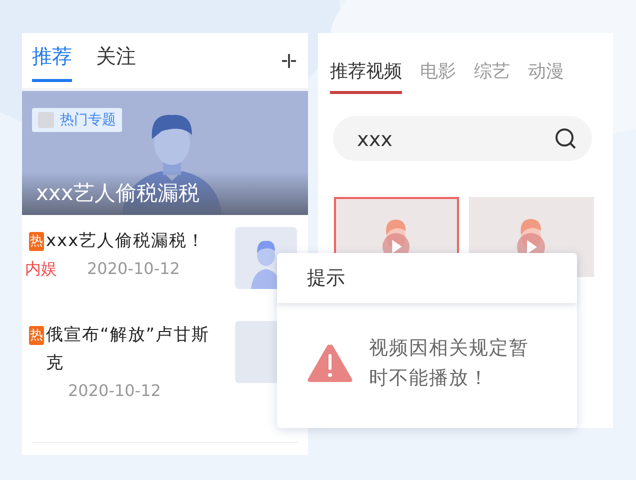 Image resolution: width=636 pixels, height=480 pixels. Describe the element at coordinates (130, 241) in the screenshot. I see `news-title: xxx艺人偷税漏税！` at that location.